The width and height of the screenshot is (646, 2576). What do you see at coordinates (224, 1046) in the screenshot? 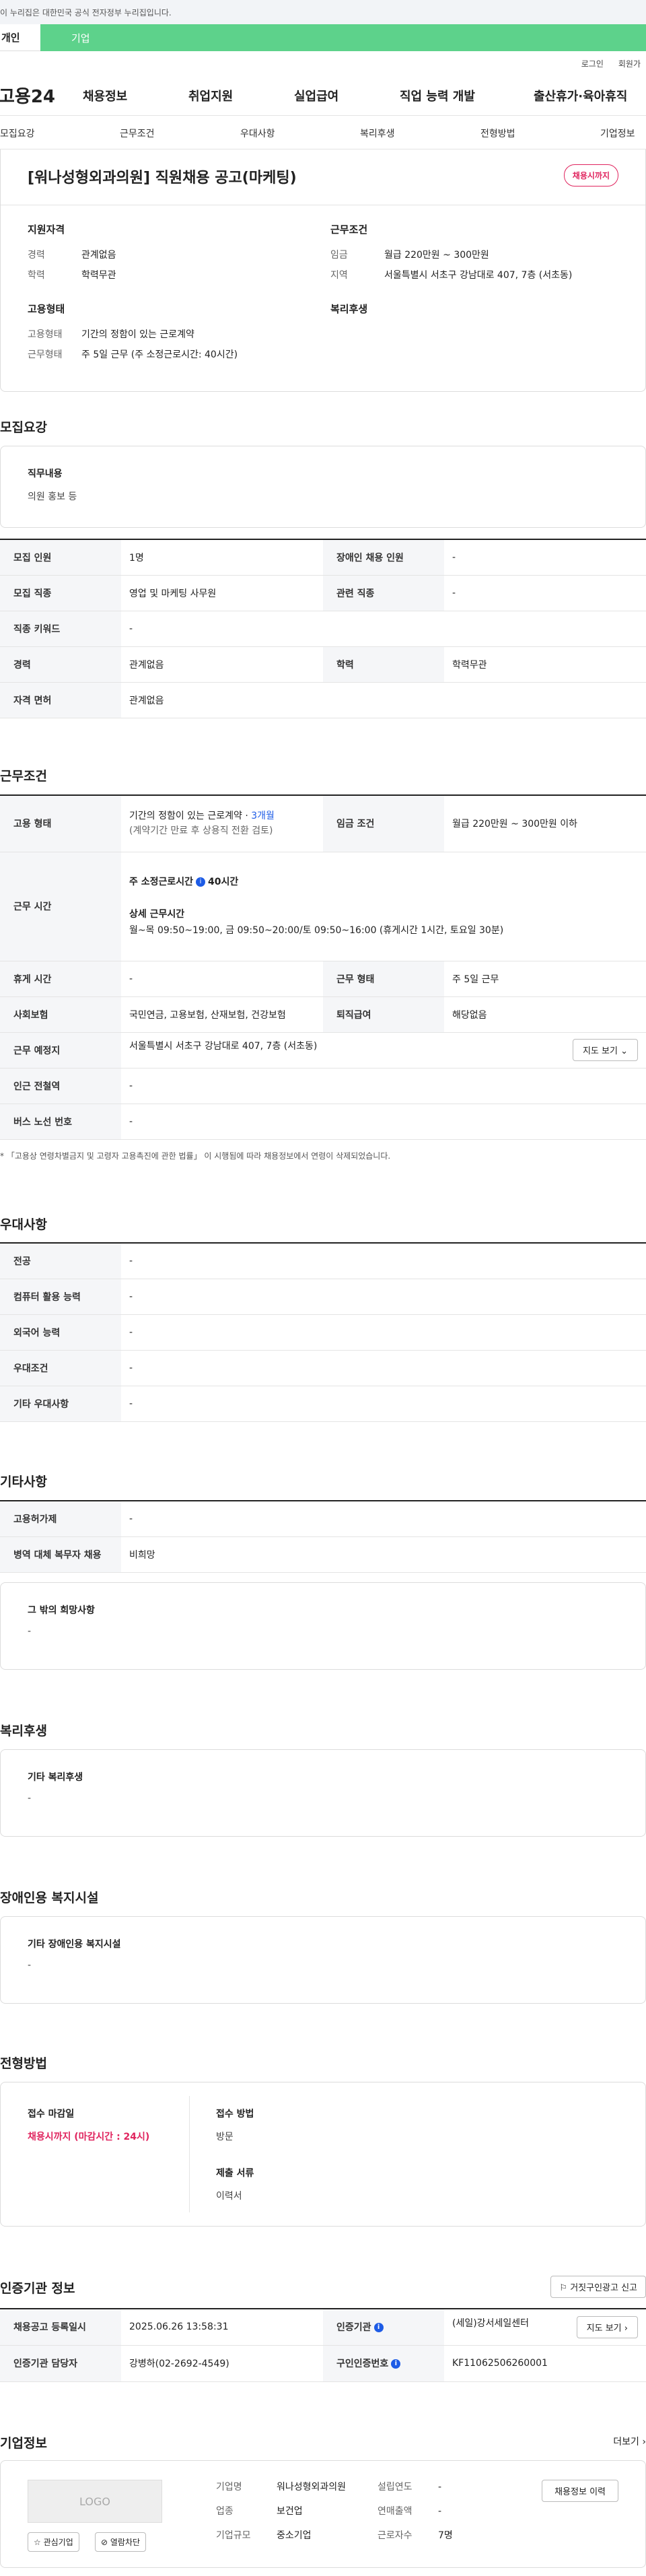
I see `work-place-text: 서울특별시 서초구 강남대로 407, 7층 (서초동)` at bounding box center [224, 1046].